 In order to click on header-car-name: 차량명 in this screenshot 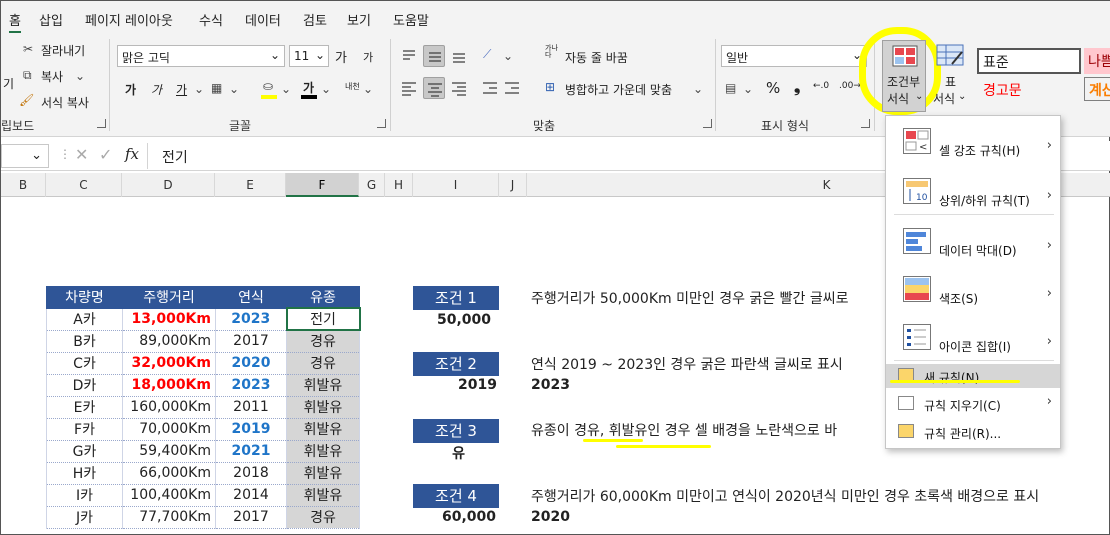, I will do `click(84, 297)`.